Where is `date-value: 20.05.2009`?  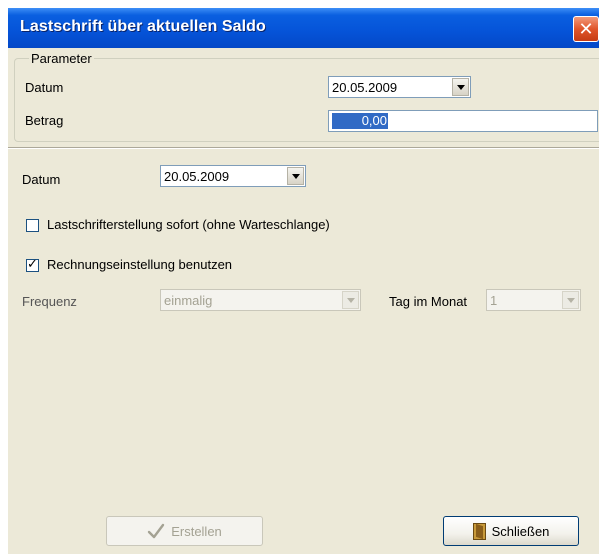 date-value: 20.05.2009 is located at coordinates (197, 176).